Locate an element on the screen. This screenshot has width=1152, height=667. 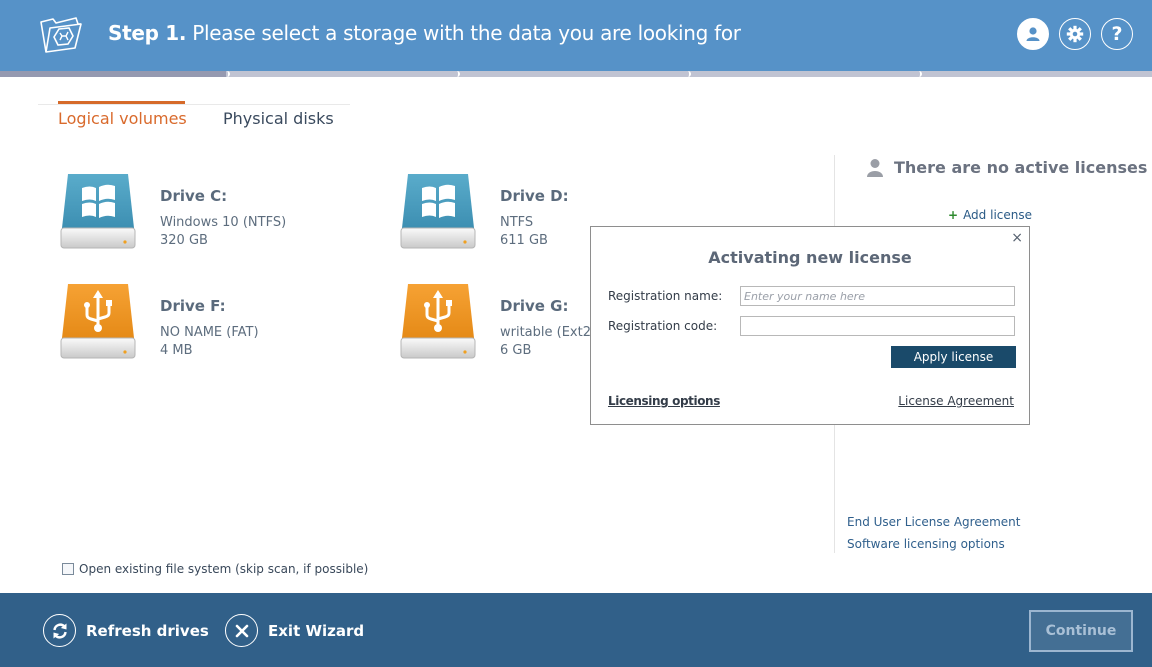
close-icon: × is located at coordinates (1017, 238).